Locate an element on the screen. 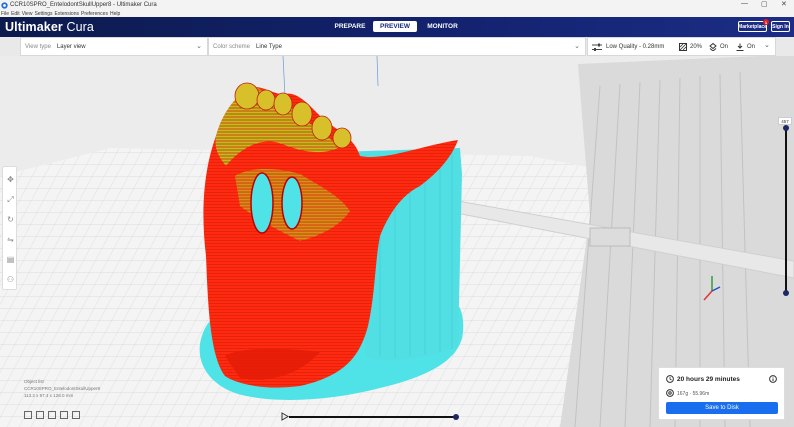 The width and height of the screenshot is (794, 427). print-head-carriage is located at coordinates (610, 237).